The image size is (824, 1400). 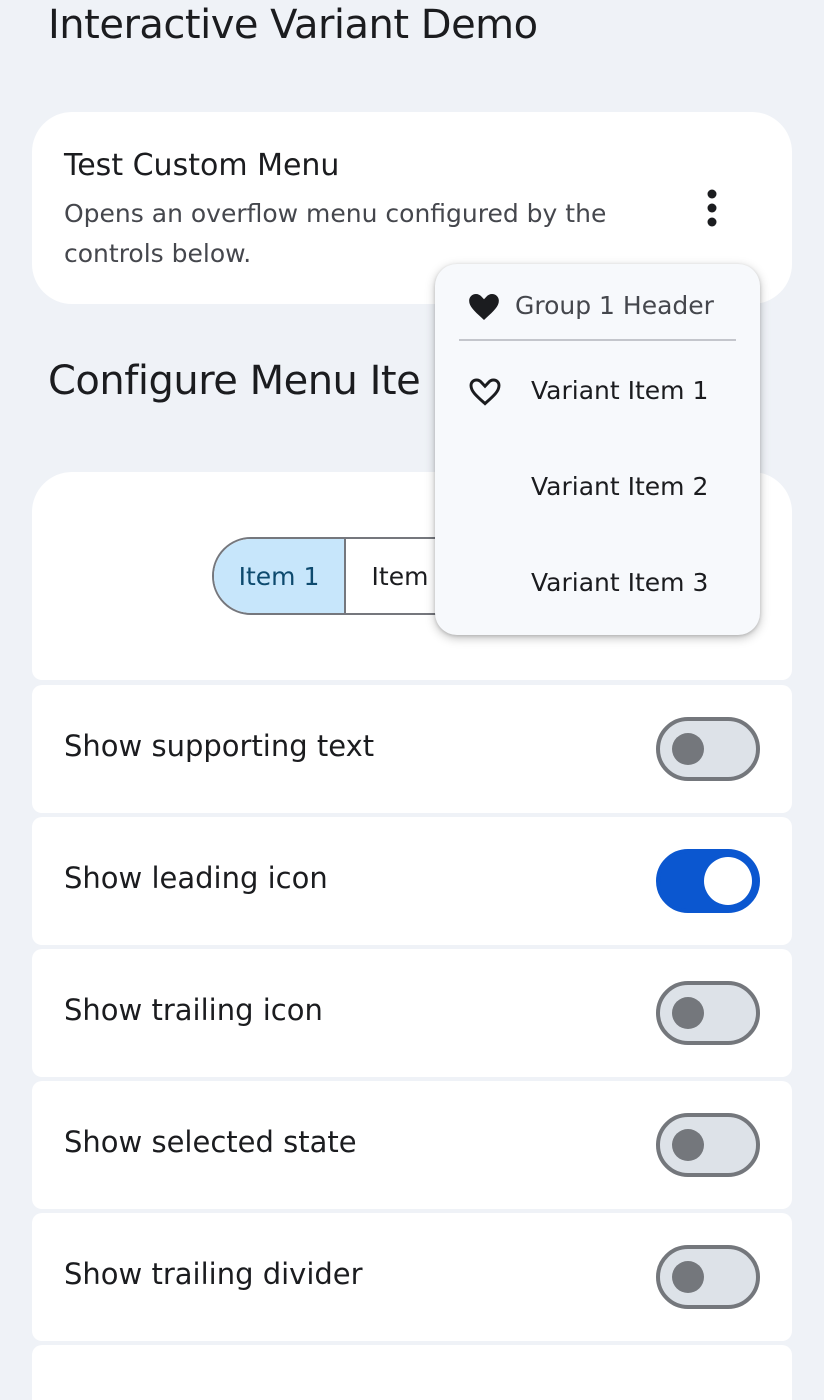 I want to click on menu-item-variant-3: Variant Item 3, so click(x=597, y=584).